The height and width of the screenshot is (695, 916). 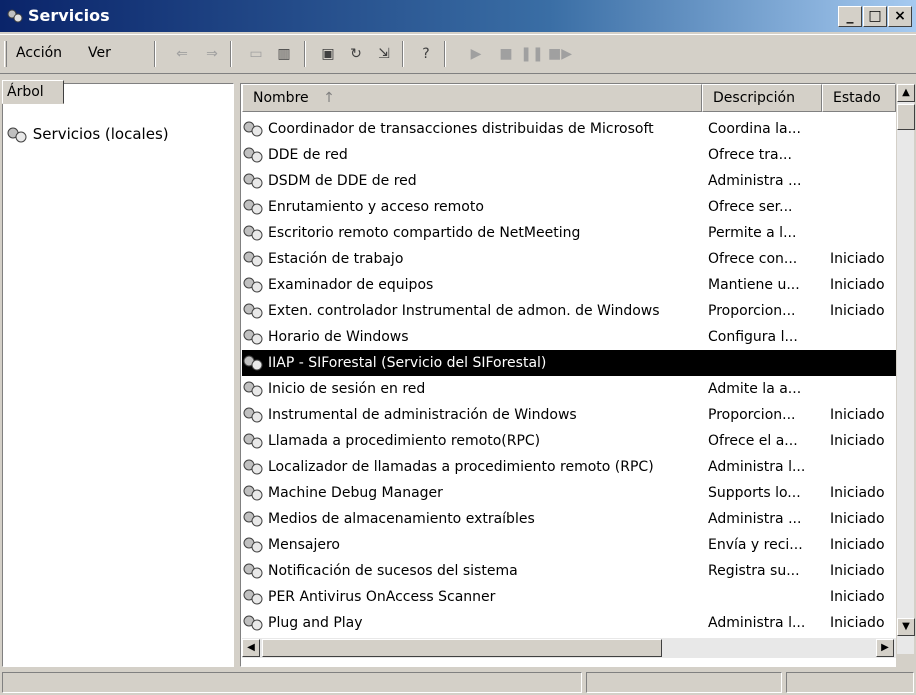 What do you see at coordinates (472, 98) in the screenshot?
I see `column-header-name: Nombre ↑` at bounding box center [472, 98].